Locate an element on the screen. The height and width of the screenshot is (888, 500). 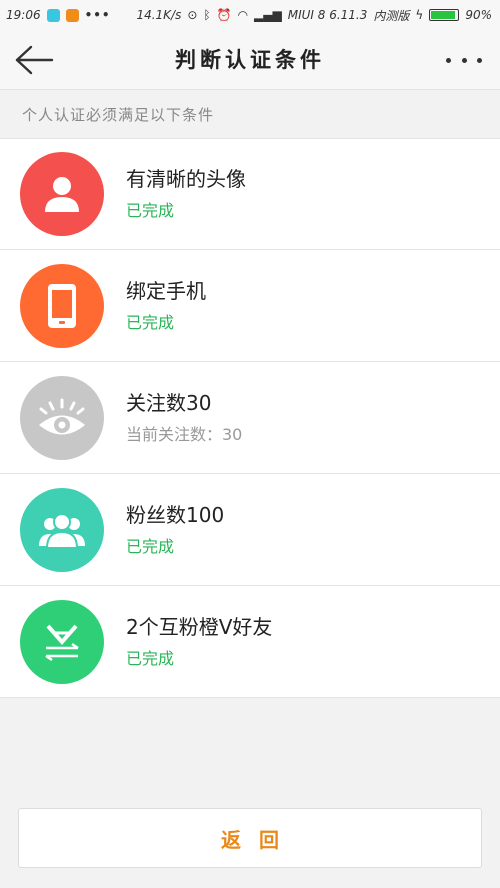
condition-item-phone: 绑定手机 已完成 is located at coordinates (250, 306).